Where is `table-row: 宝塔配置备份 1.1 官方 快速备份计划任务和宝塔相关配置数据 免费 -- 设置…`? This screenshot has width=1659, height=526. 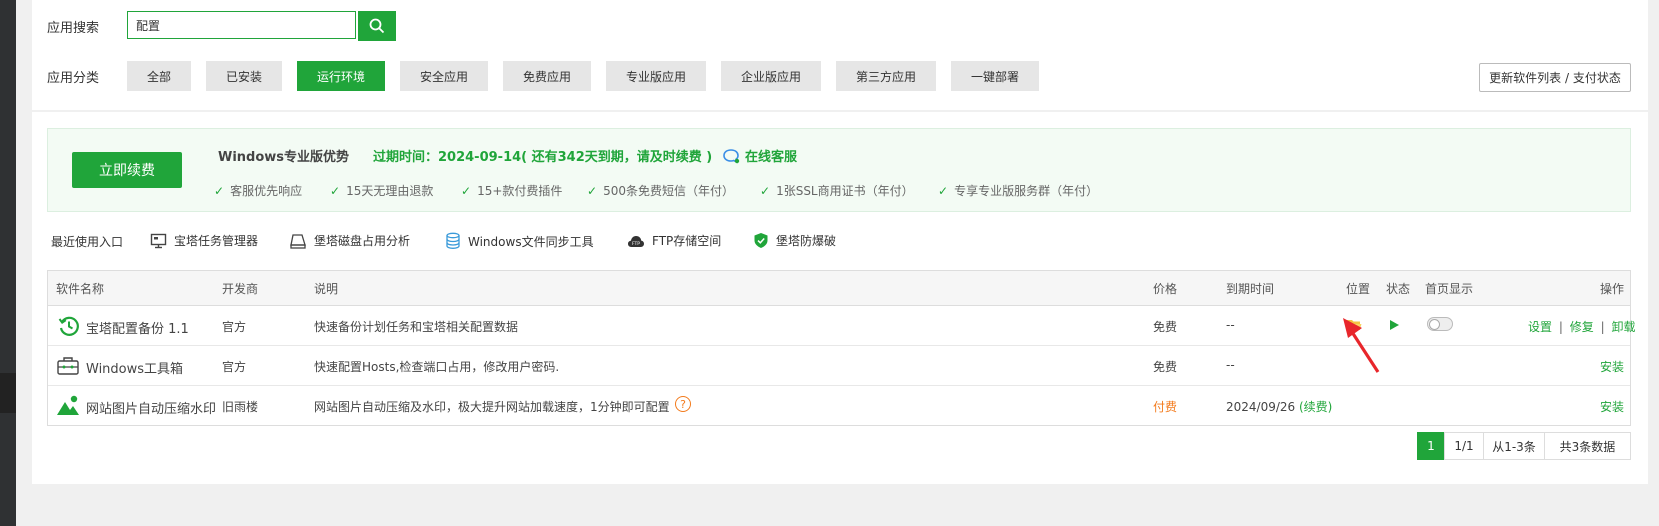
table-row: 宝塔配置备份 1.1 官方 快速备份计划任务和宝塔相关配置数据 免费 -- 设置… is located at coordinates (841, 326).